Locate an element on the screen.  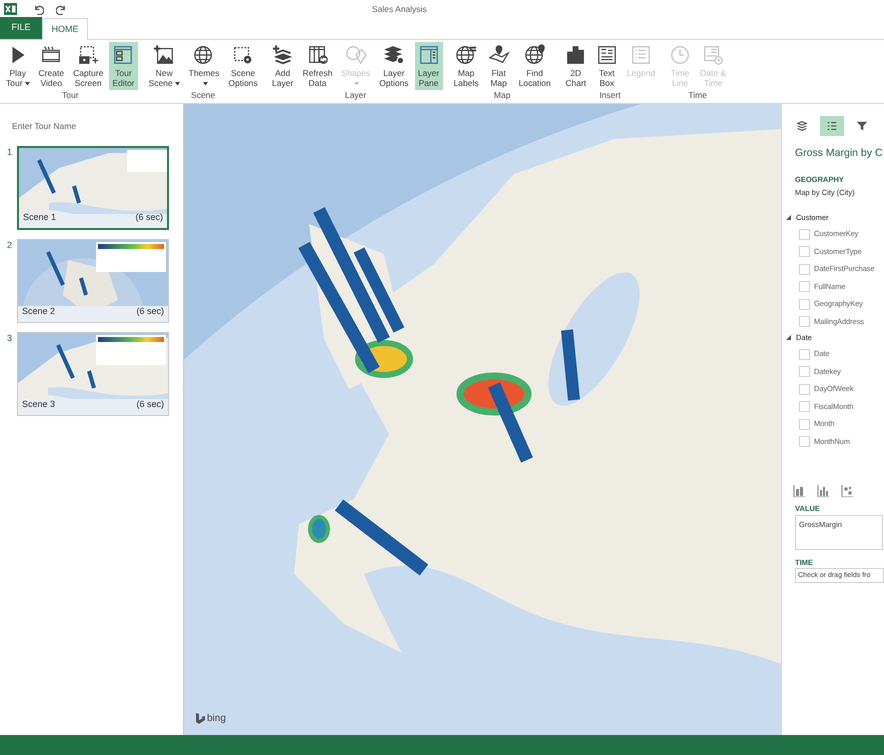
pane-tab is located at coordinates (832, 126).